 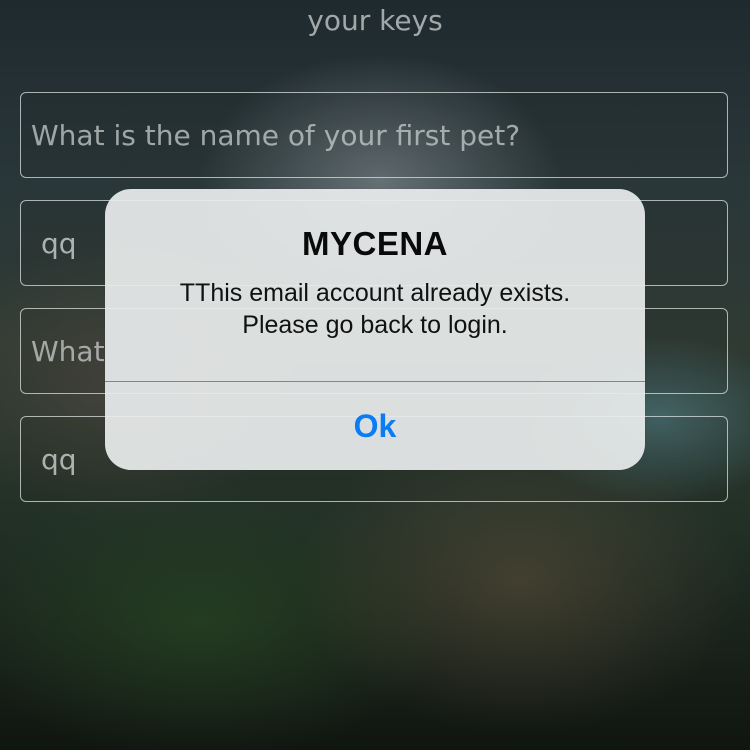 I want to click on ok-button: Ok, so click(x=375, y=426).